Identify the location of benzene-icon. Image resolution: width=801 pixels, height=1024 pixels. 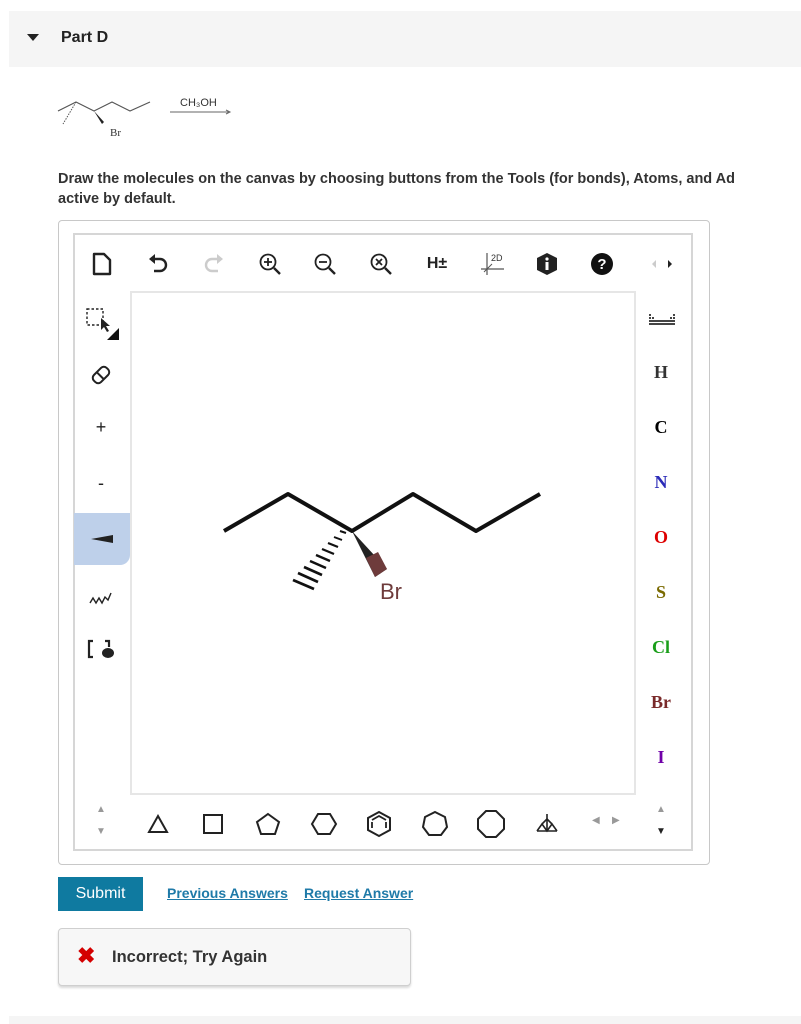
(379, 824).